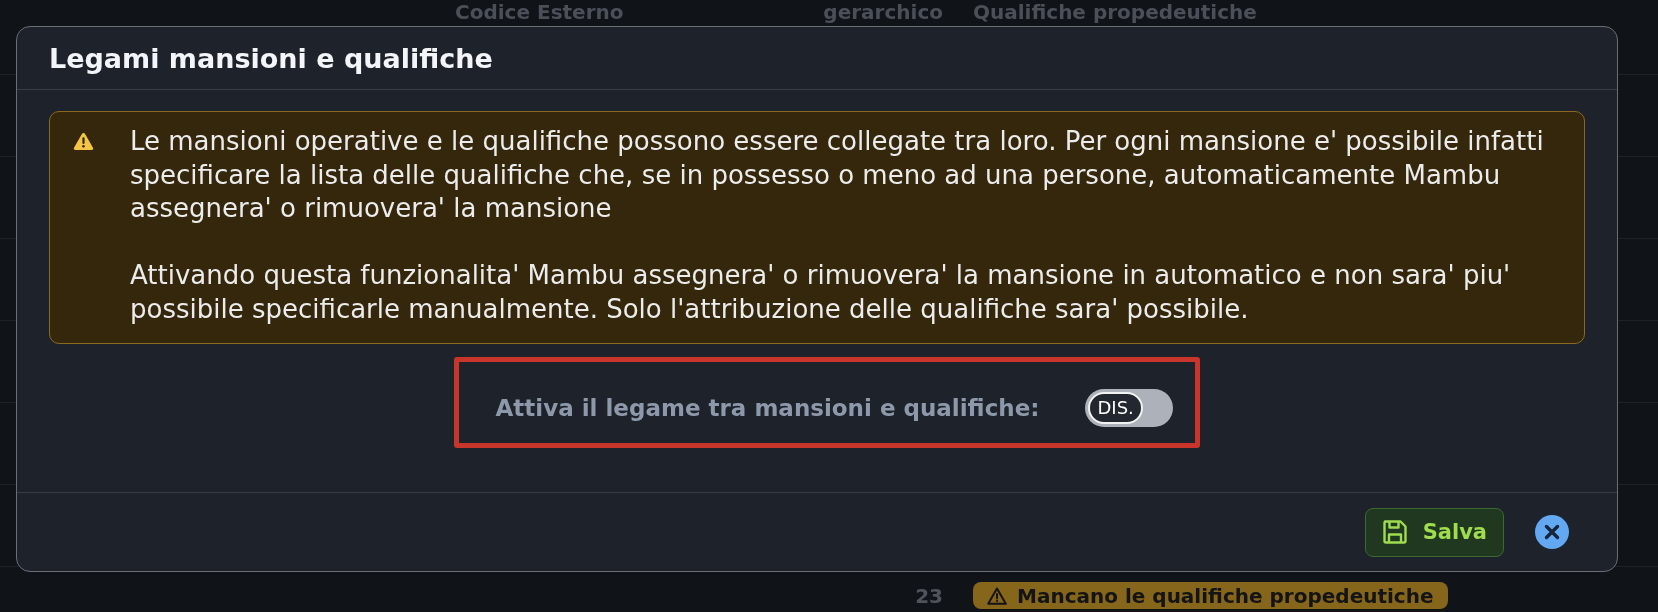  What do you see at coordinates (1115, 12) in the screenshot?
I see `column-header: Qualifiche propedeutiche` at bounding box center [1115, 12].